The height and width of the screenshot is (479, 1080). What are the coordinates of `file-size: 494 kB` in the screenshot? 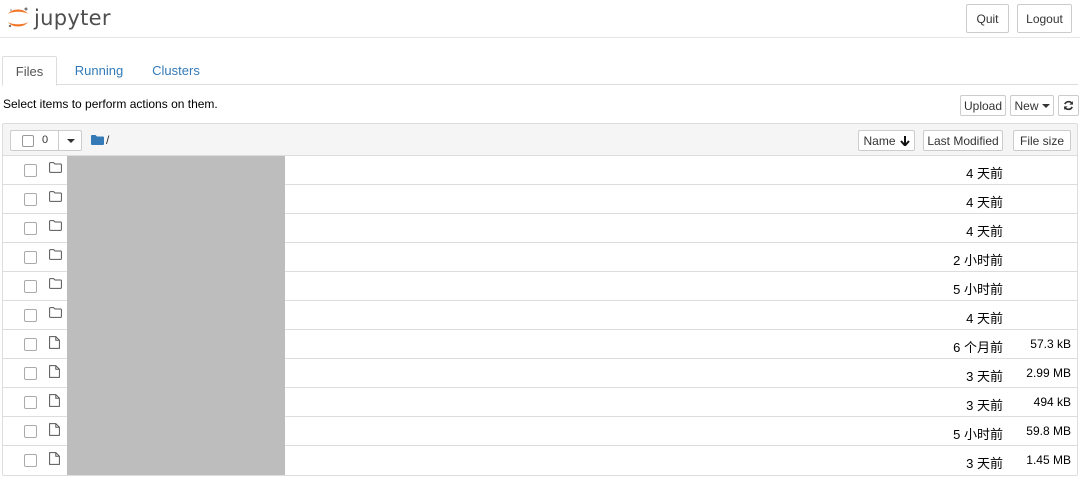 It's located at (1052, 402).